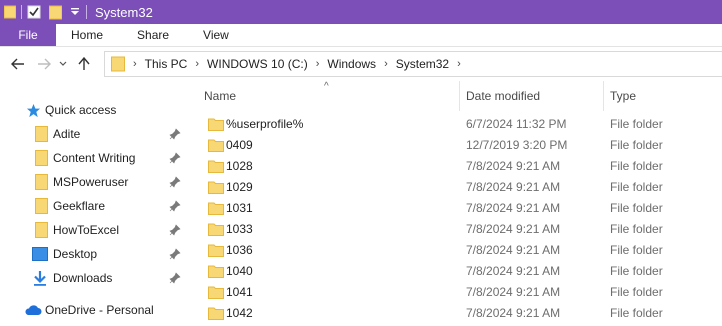  Describe the element at coordinates (454, 166) in the screenshot. I see `table-row: 1028 7/8/2024 9:21 AM File folder` at that location.